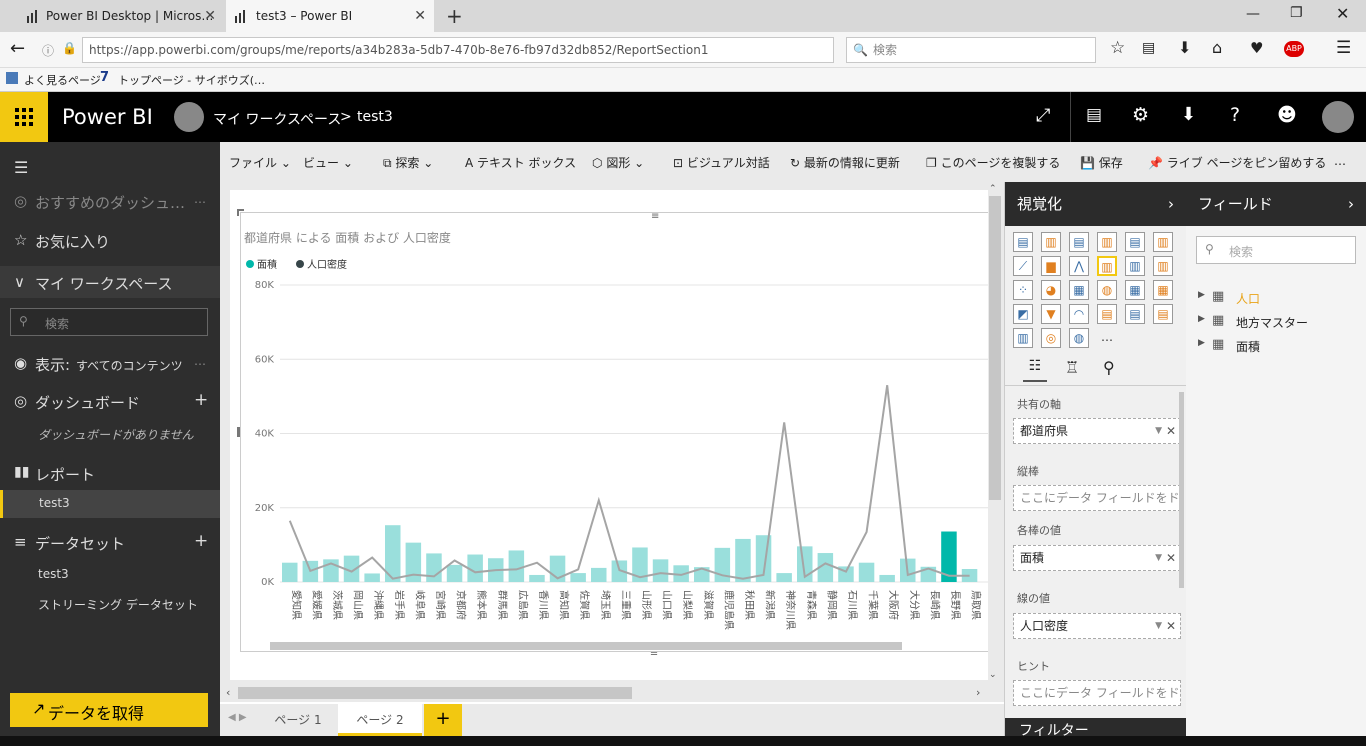  What do you see at coordinates (80, 543) in the screenshot?
I see `nav-datasets: データセット` at bounding box center [80, 543].